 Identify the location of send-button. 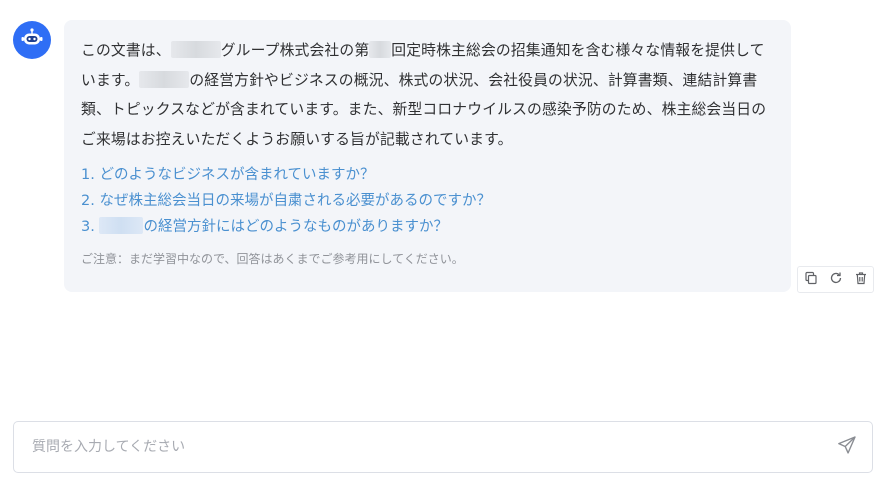
(847, 447).